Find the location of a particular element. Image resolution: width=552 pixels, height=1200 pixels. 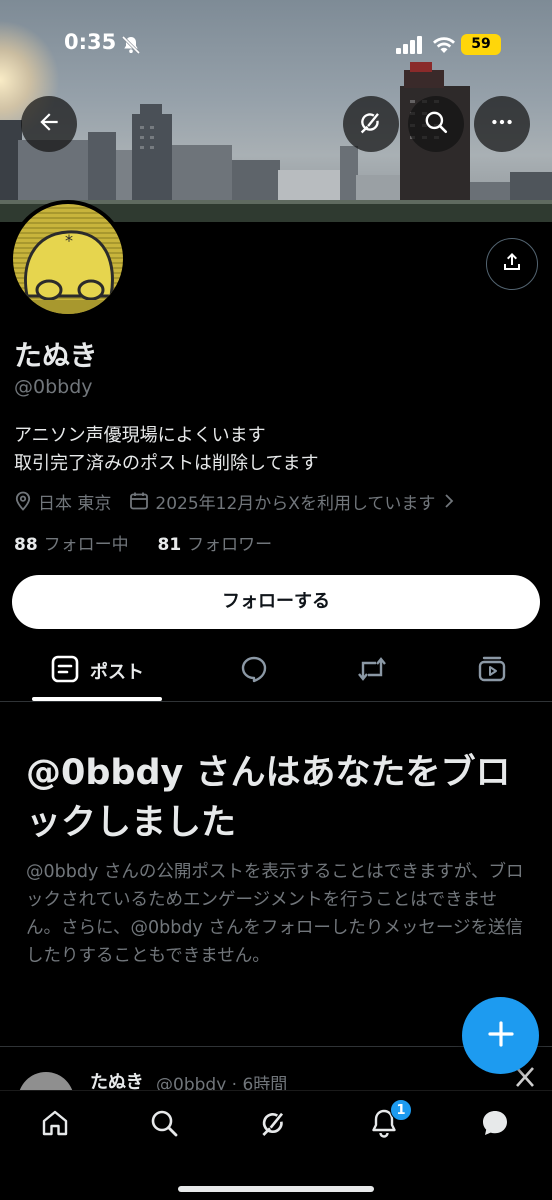

location-pin-icon is located at coordinates (23, 501).